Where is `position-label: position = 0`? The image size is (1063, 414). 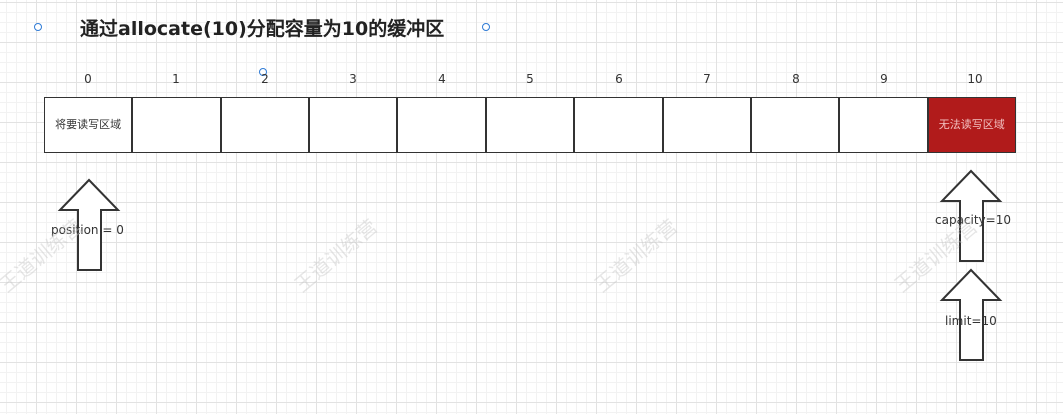 position-label: position = 0 is located at coordinates (87, 230).